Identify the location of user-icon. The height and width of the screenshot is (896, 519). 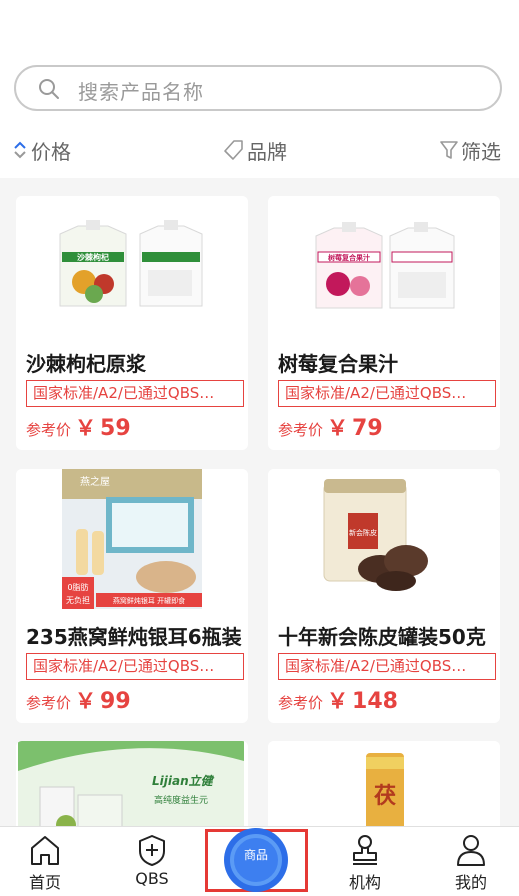
(471, 850).